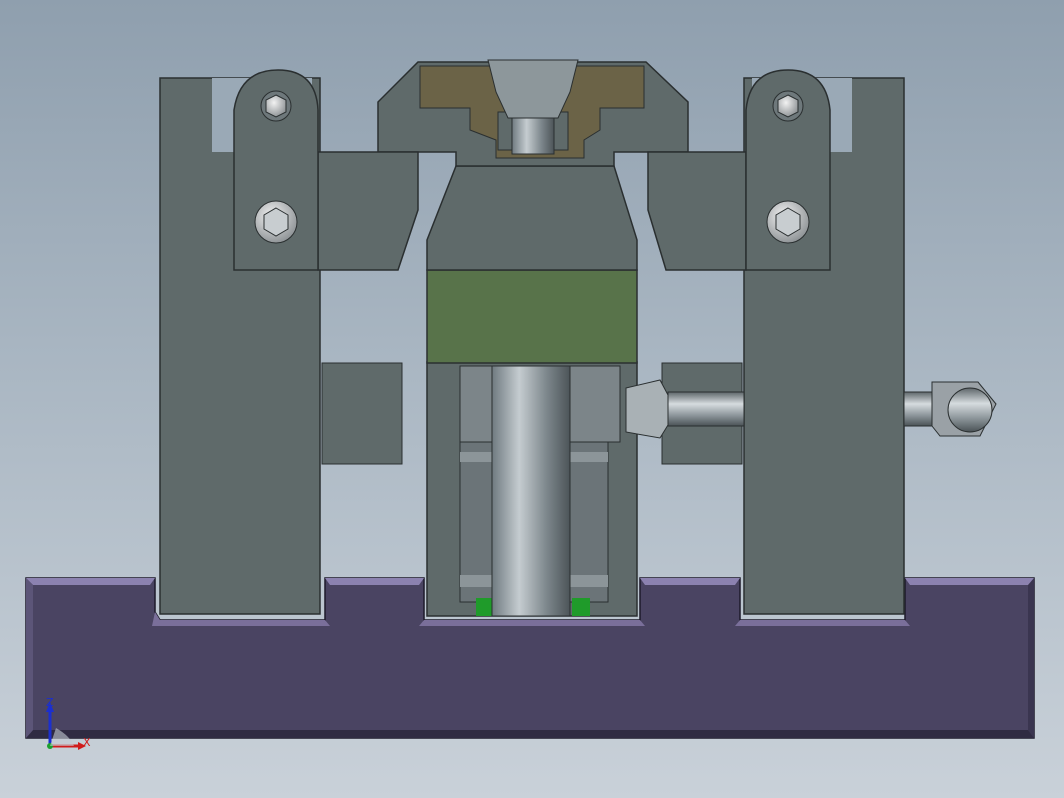  I want to click on x-axis-label: X, so click(87, 742).